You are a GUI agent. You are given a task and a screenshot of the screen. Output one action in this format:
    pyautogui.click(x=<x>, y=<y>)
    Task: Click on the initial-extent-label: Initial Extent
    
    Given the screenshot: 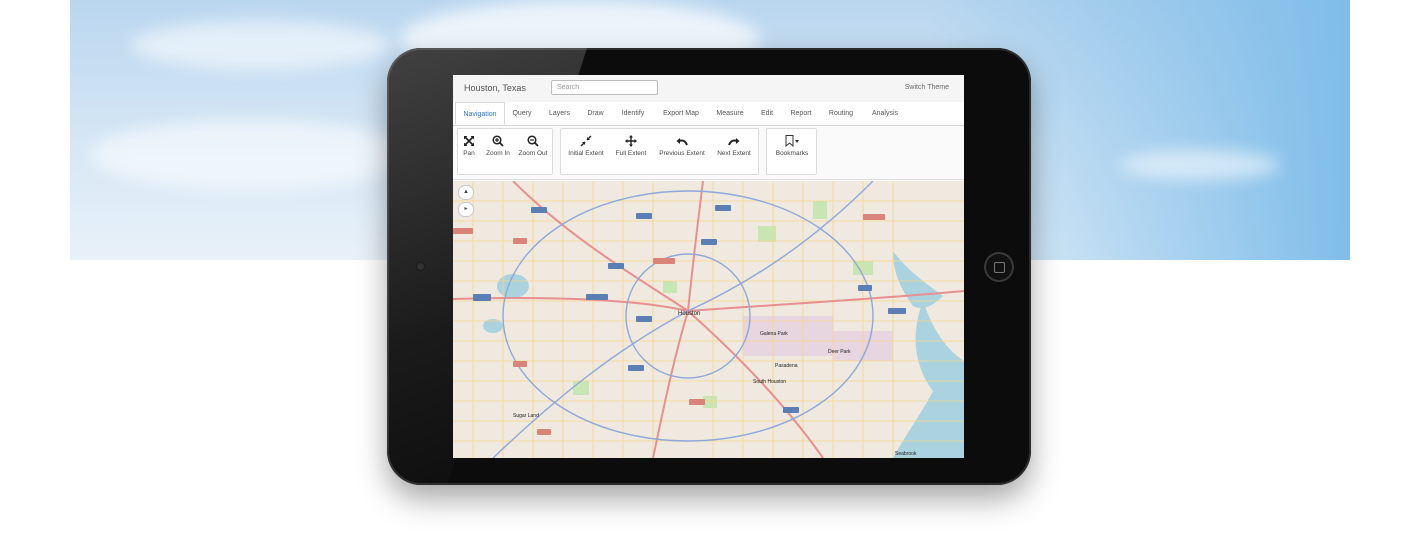 What is the action you would take?
    pyautogui.click(x=586, y=153)
    